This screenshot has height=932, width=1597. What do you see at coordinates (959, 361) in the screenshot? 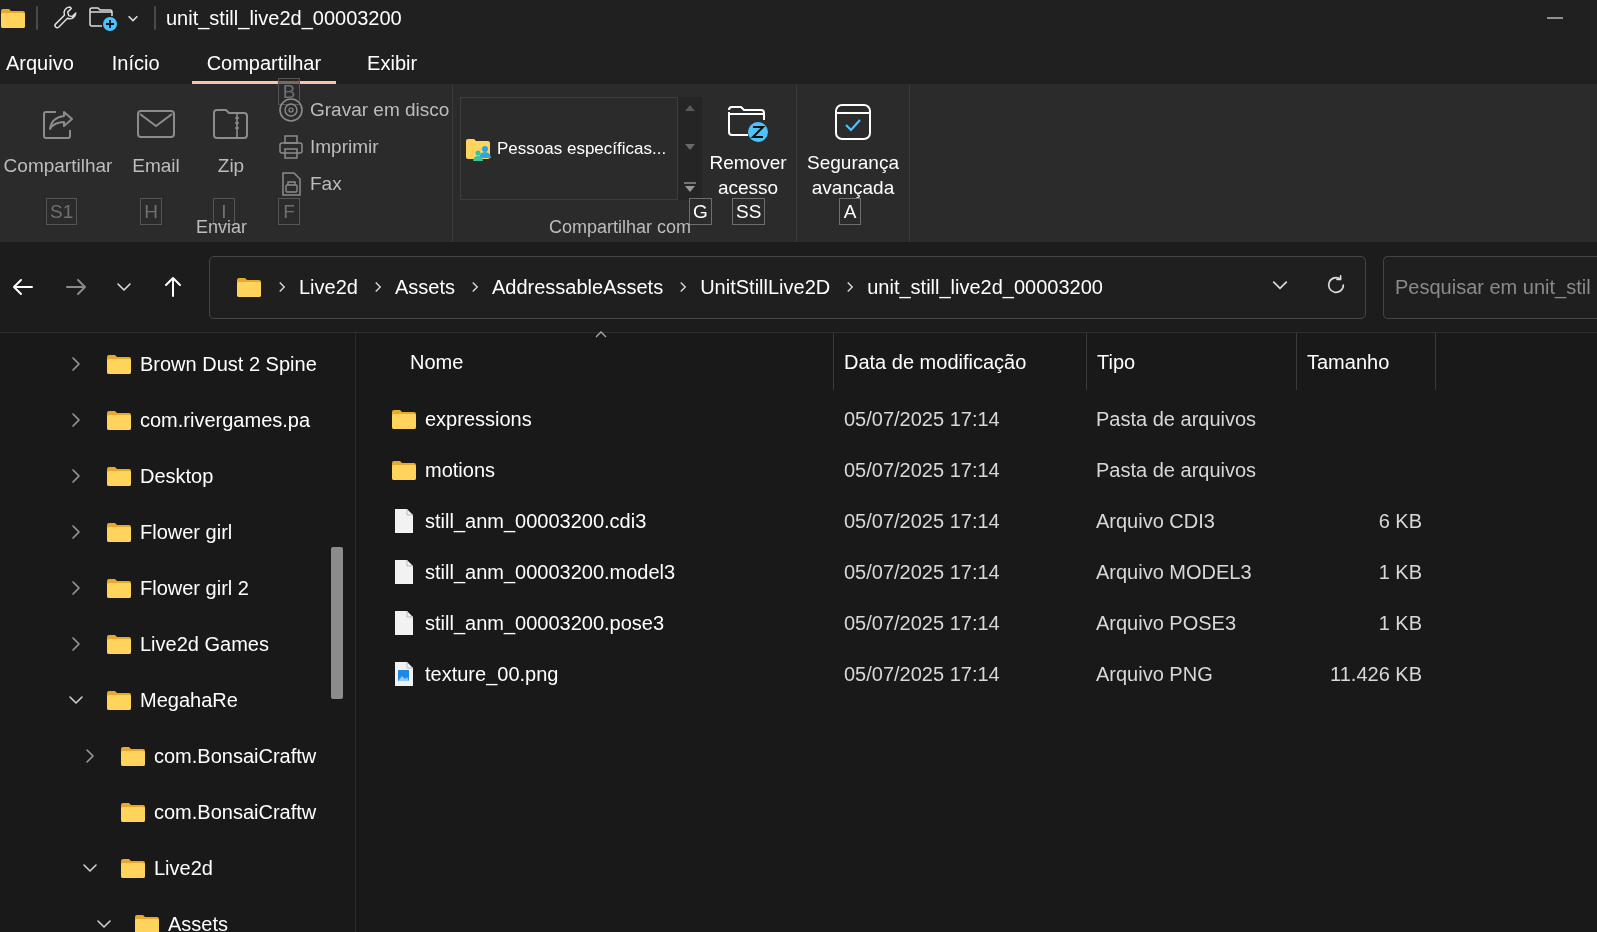
I see `column-header: Data de modificação` at bounding box center [959, 361].